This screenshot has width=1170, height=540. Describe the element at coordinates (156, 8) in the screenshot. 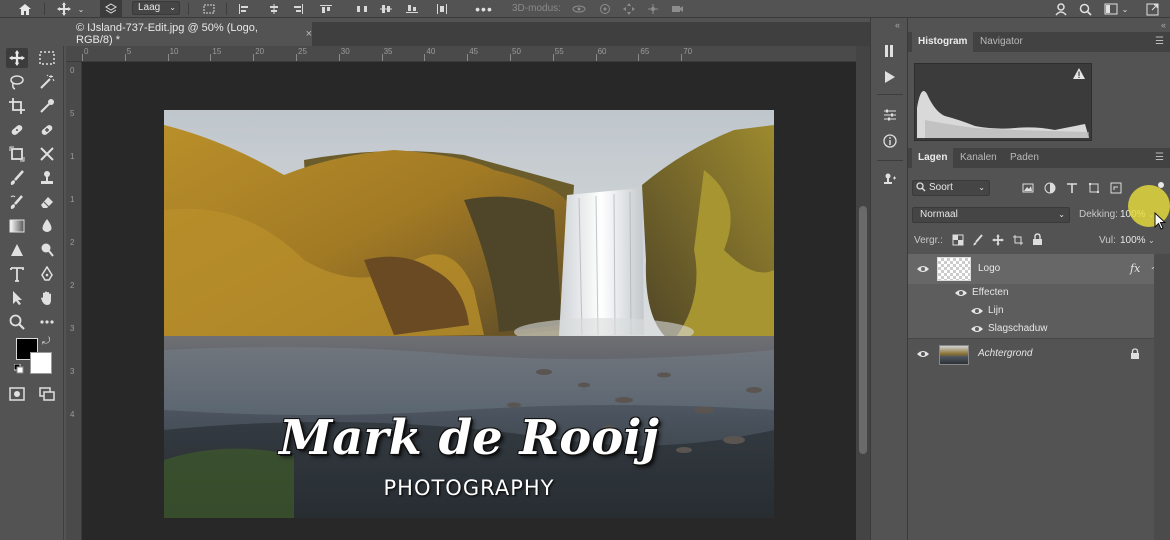

I see `auto-select-dropdown: Laag ⌄` at that location.